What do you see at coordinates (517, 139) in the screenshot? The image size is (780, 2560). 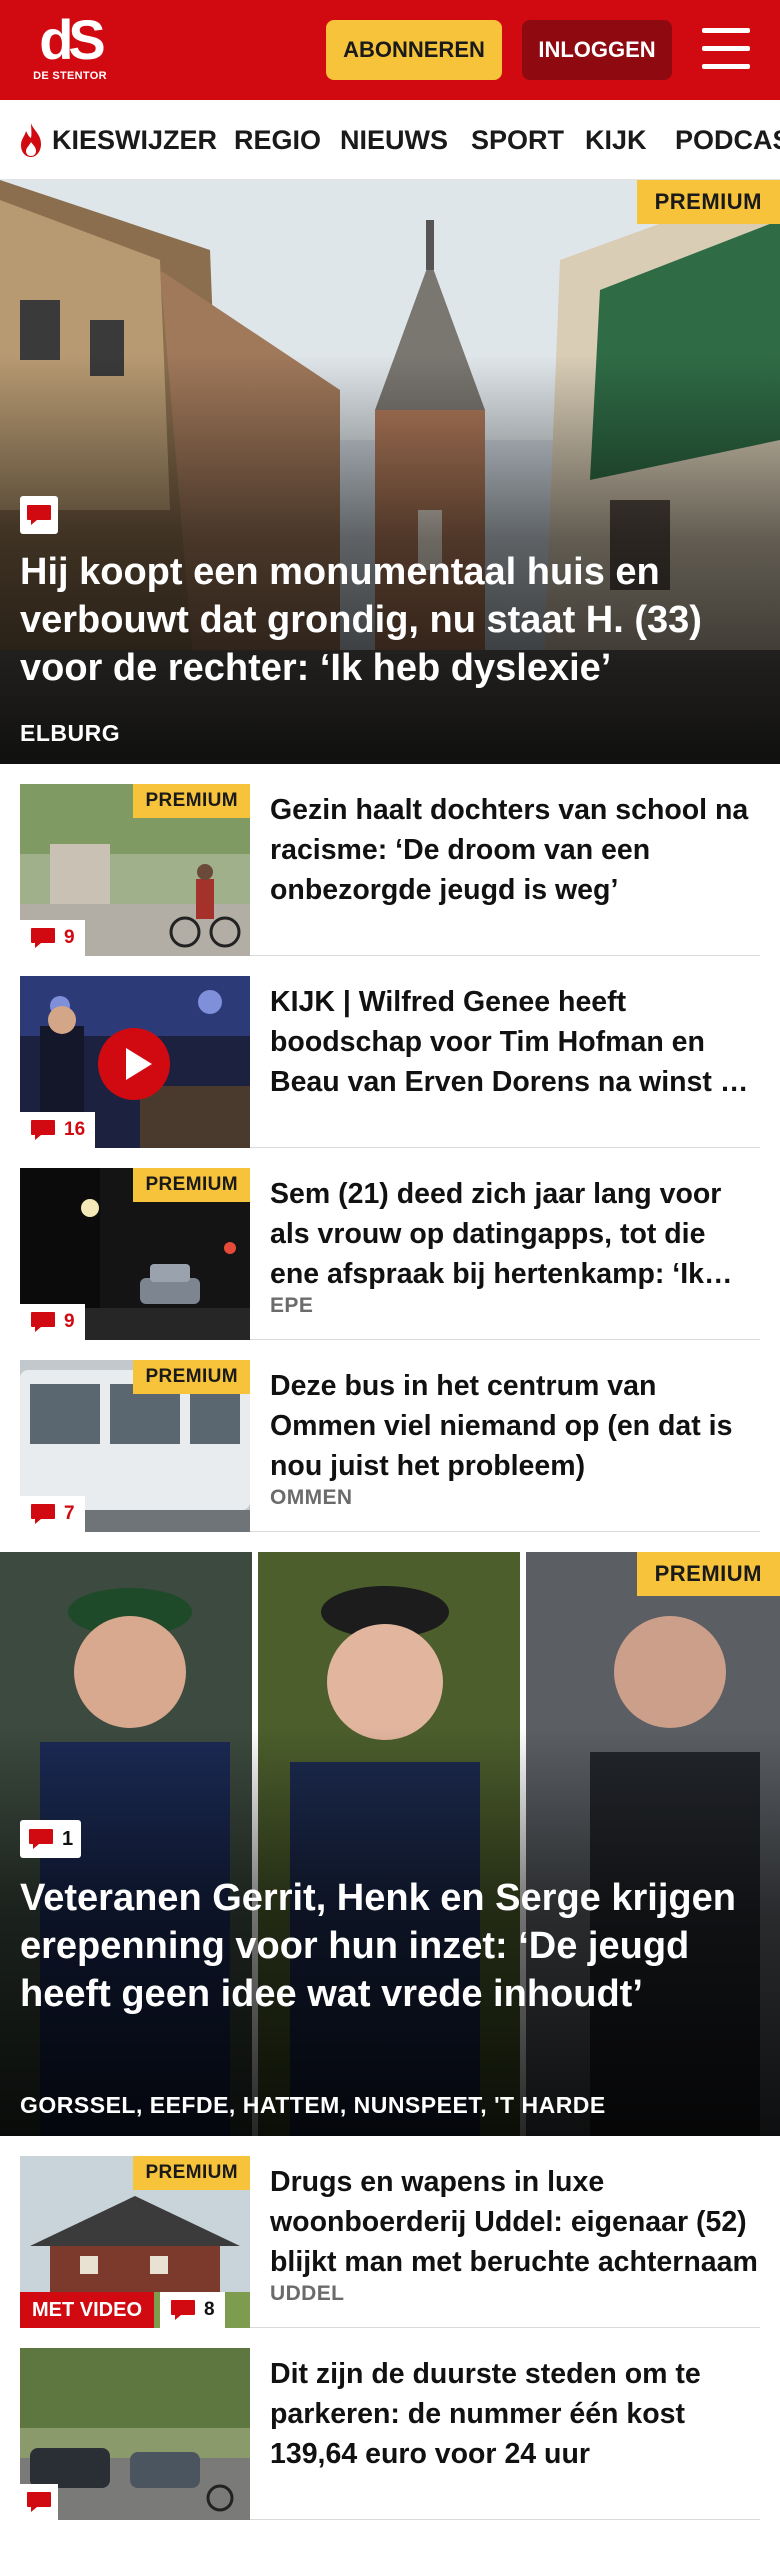 I see `nav-item-sport: SPORT` at bounding box center [517, 139].